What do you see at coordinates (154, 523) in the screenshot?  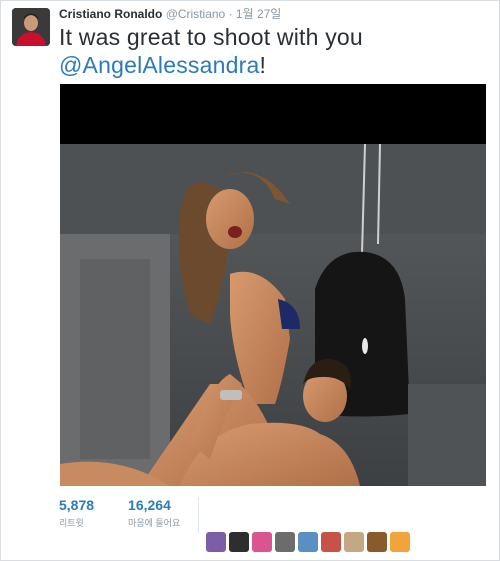 I see `likes-label: 마음에 들어요` at bounding box center [154, 523].